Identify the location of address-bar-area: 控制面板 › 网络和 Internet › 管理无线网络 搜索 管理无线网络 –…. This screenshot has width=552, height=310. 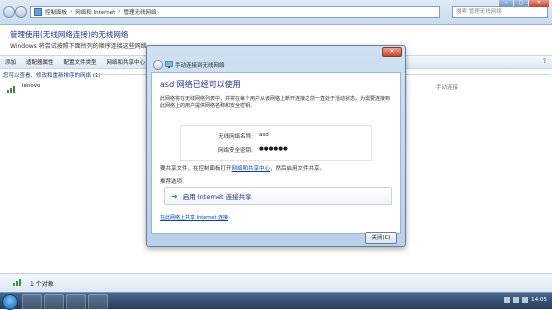
(276, 12).